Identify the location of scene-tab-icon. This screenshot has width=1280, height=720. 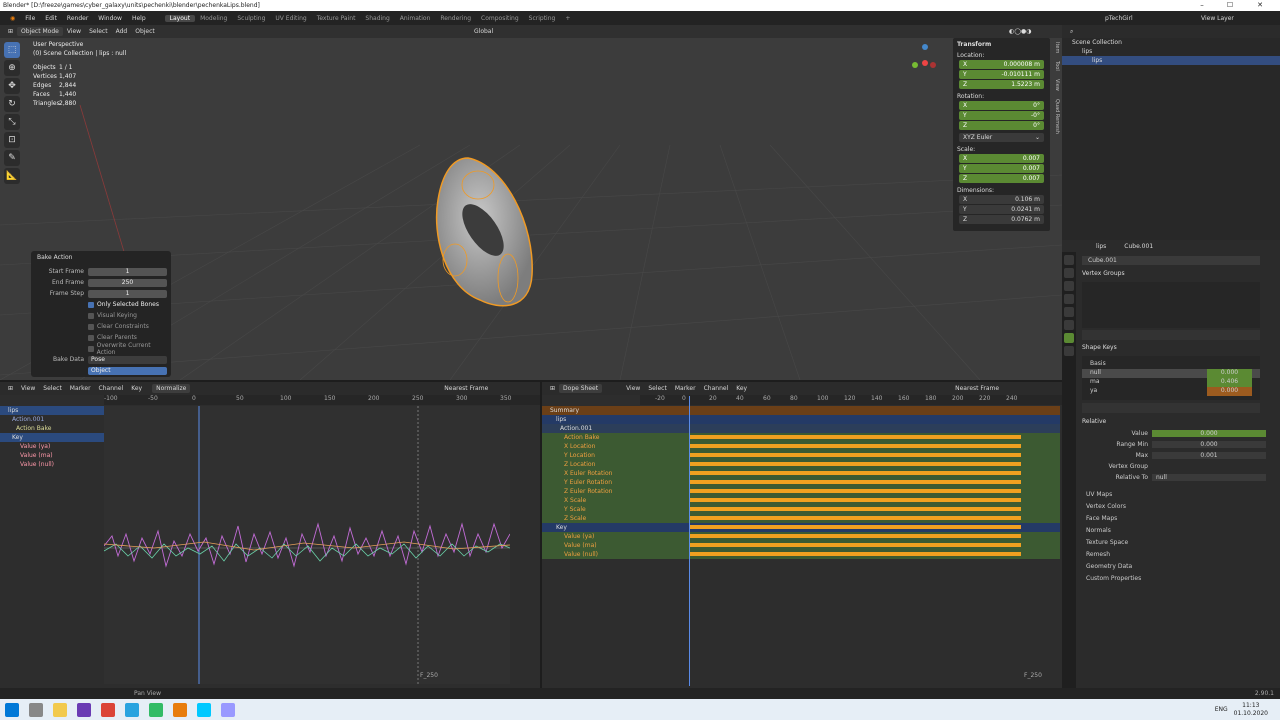
(1069, 299).